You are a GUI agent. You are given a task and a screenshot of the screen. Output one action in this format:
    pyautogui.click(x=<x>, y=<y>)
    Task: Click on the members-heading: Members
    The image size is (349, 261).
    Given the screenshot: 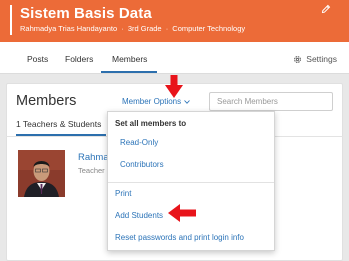 What is the action you would take?
    pyautogui.click(x=46, y=101)
    